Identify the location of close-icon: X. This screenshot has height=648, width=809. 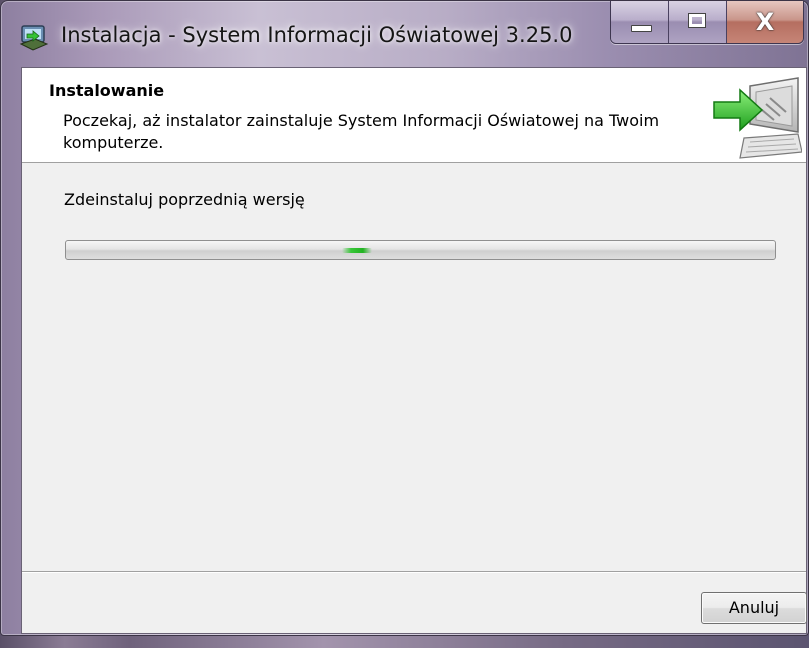
(765, 22).